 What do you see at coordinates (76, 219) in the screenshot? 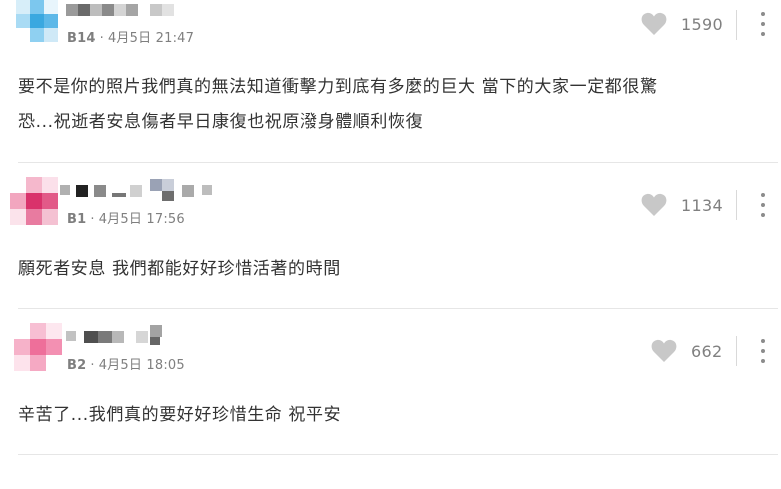
I see `floor-number: B1` at bounding box center [76, 219].